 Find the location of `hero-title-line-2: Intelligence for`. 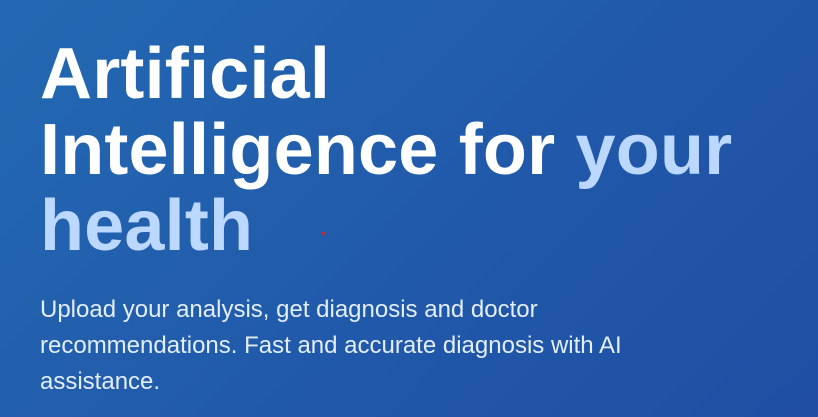

hero-title-line-2: Intelligence for is located at coordinates (298, 150).